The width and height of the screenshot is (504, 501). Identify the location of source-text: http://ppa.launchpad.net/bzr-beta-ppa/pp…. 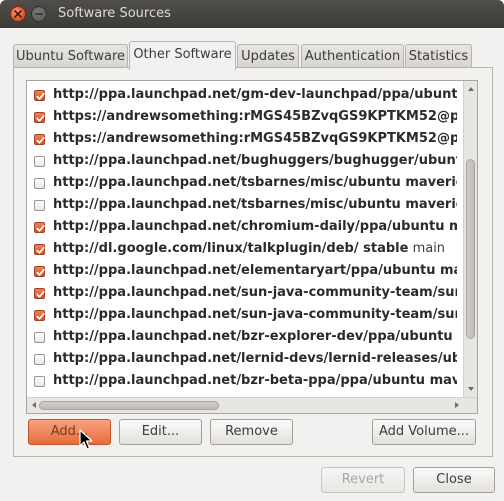
(255, 381).